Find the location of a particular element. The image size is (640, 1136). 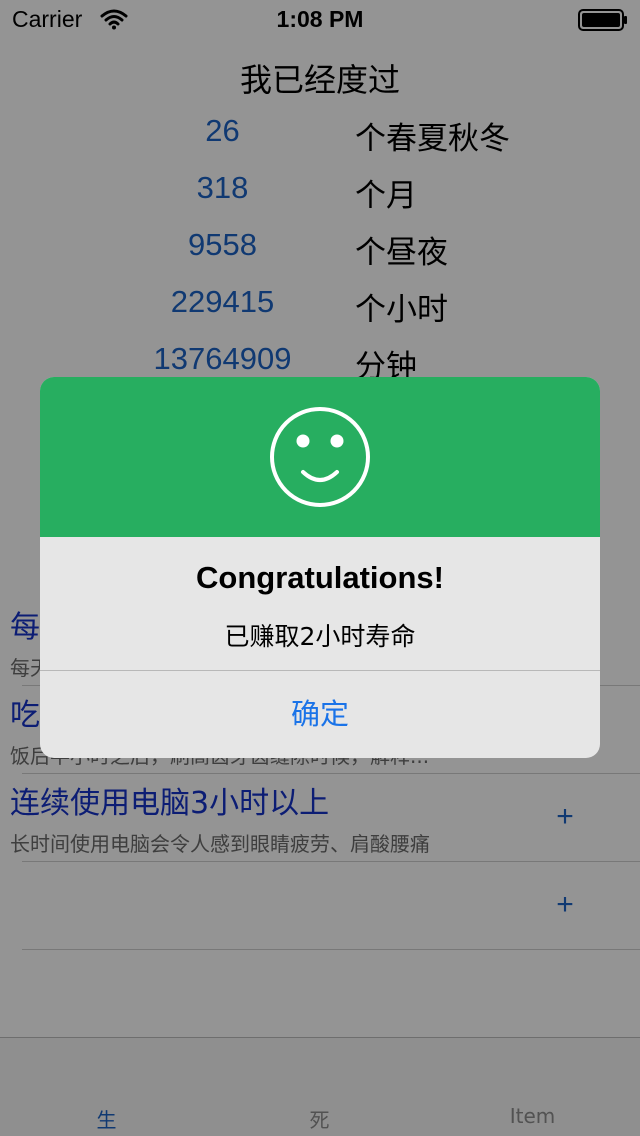

alert-header is located at coordinates (320, 457).